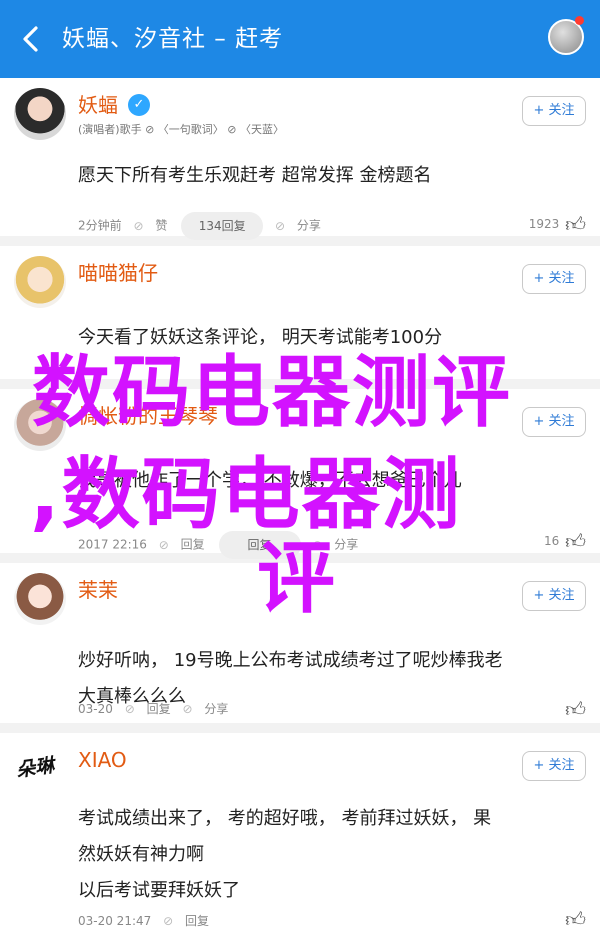  I want to click on comment-line: 考试成绩出来了， 考的超好哦， 考前拜过妖妖， 果, so click(285, 818).